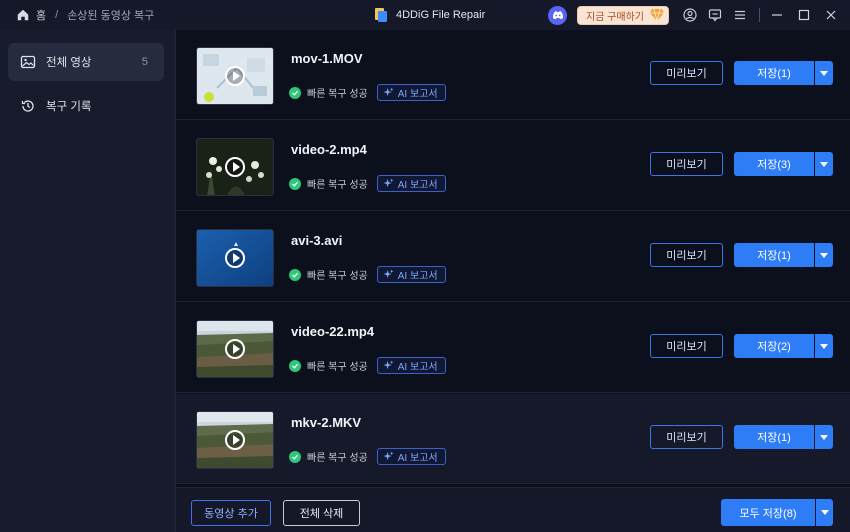 This screenshot has width=850, height=532. Describe the element at coordinates (144, 62) in the screenshot. I see `video-count: 5` at that location.